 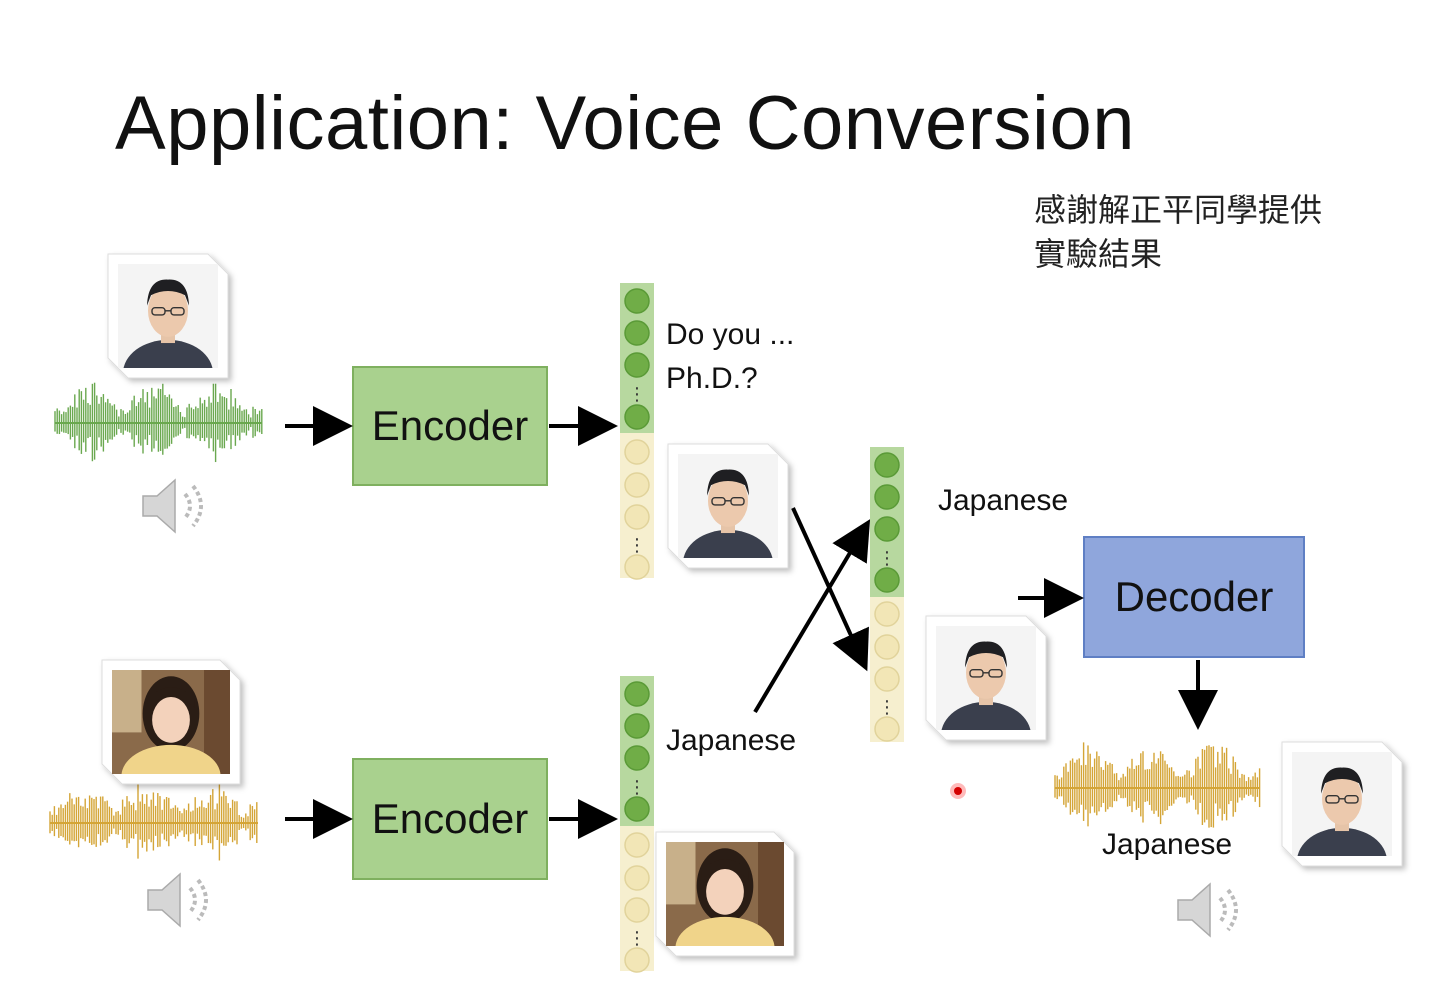 I want to click on vector-mixed: ⋮ ⋮, so click(x=887, y=594).